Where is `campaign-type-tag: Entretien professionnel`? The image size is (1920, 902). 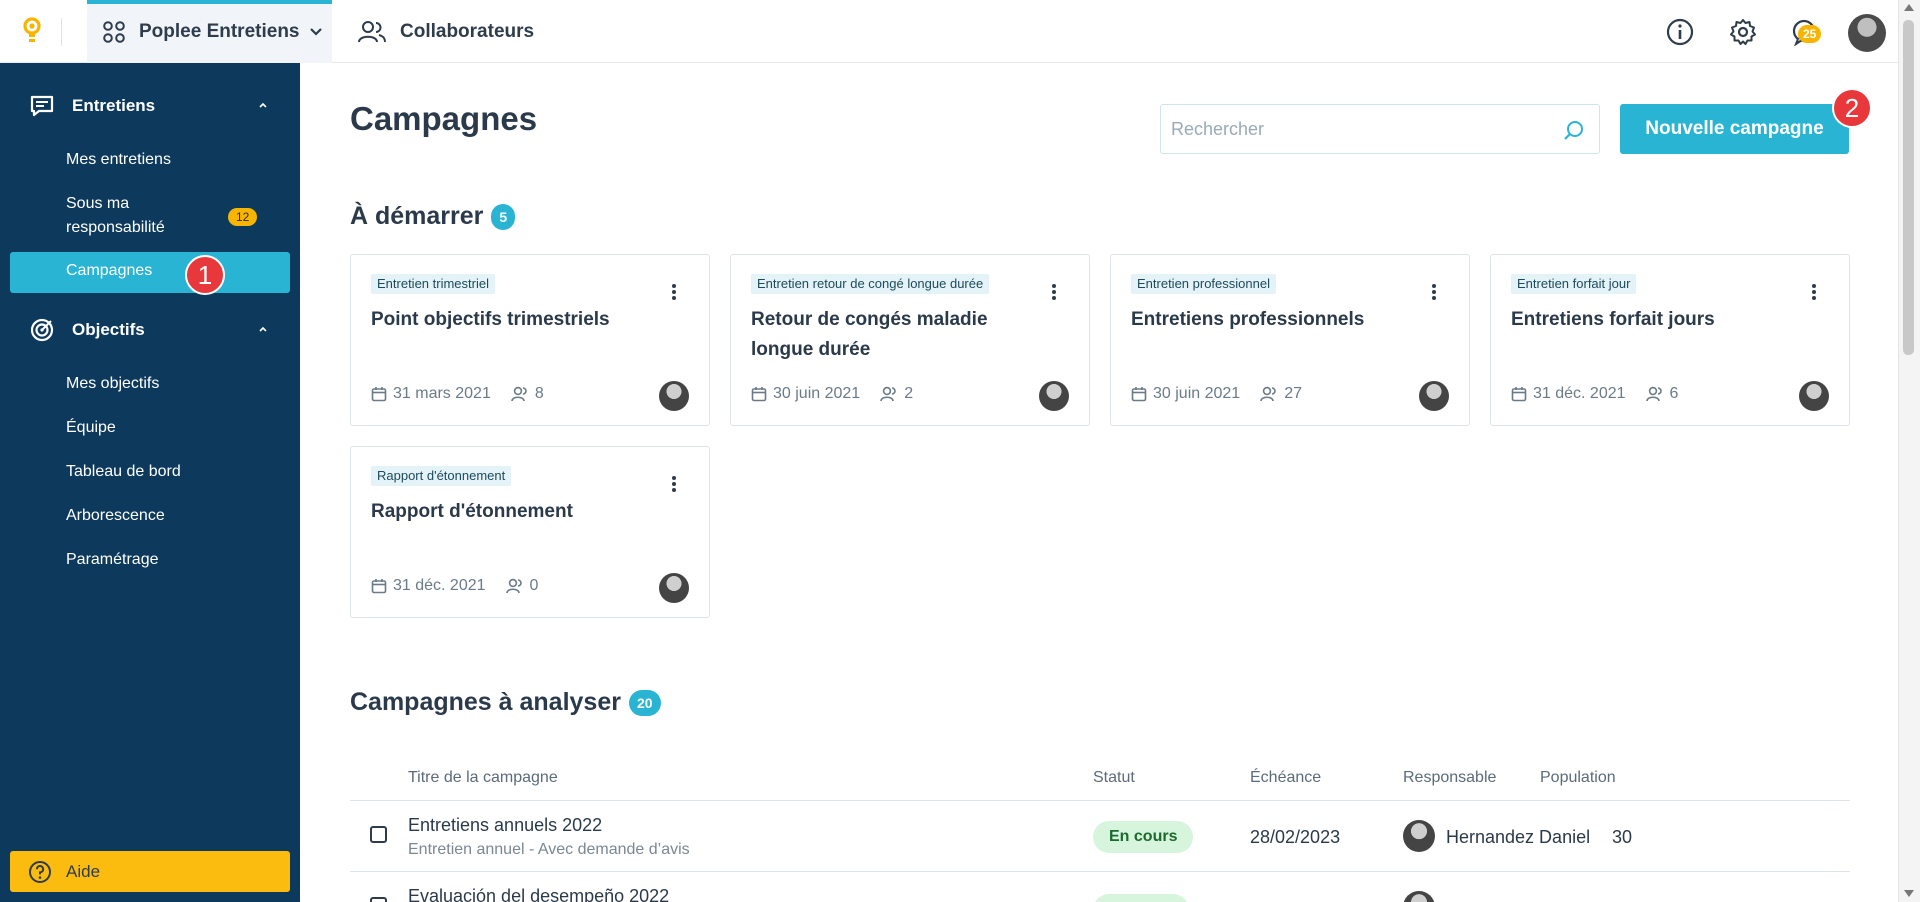 campaign-type-tag: Entretien professionnel is located at coordinates (1203, 284).